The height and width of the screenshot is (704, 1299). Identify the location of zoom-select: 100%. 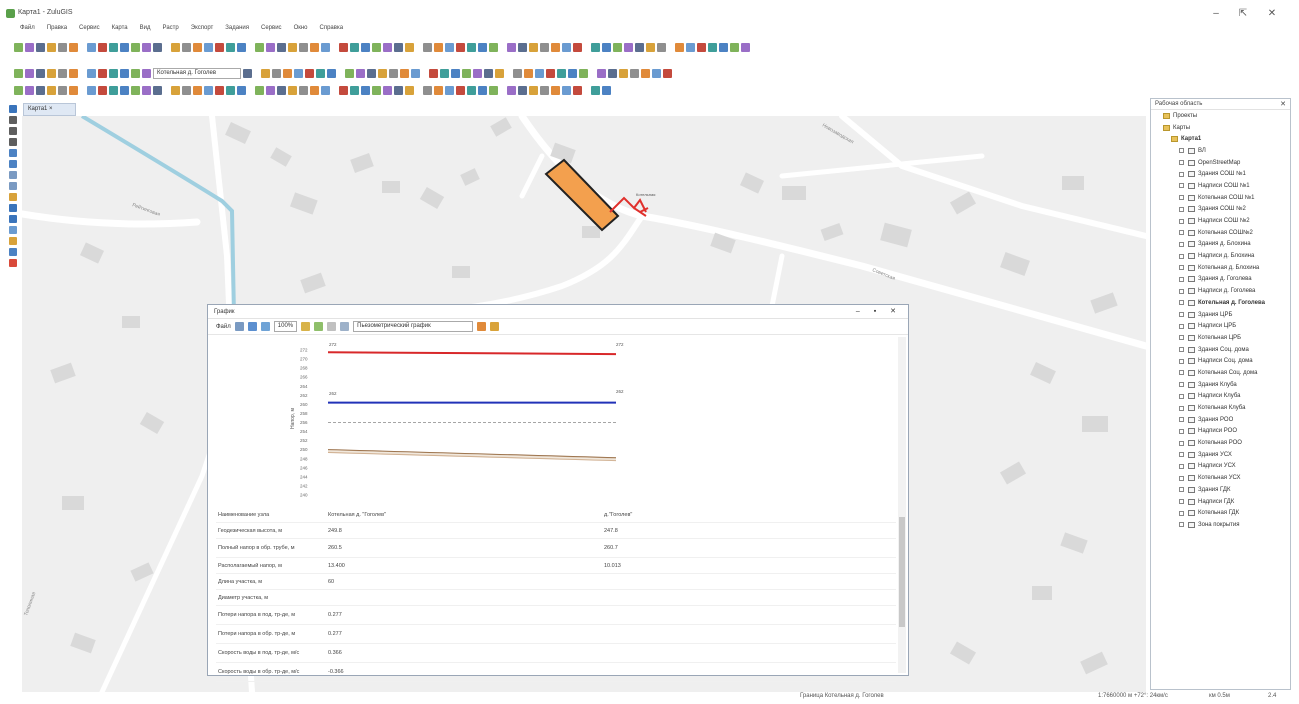
(285, 326).